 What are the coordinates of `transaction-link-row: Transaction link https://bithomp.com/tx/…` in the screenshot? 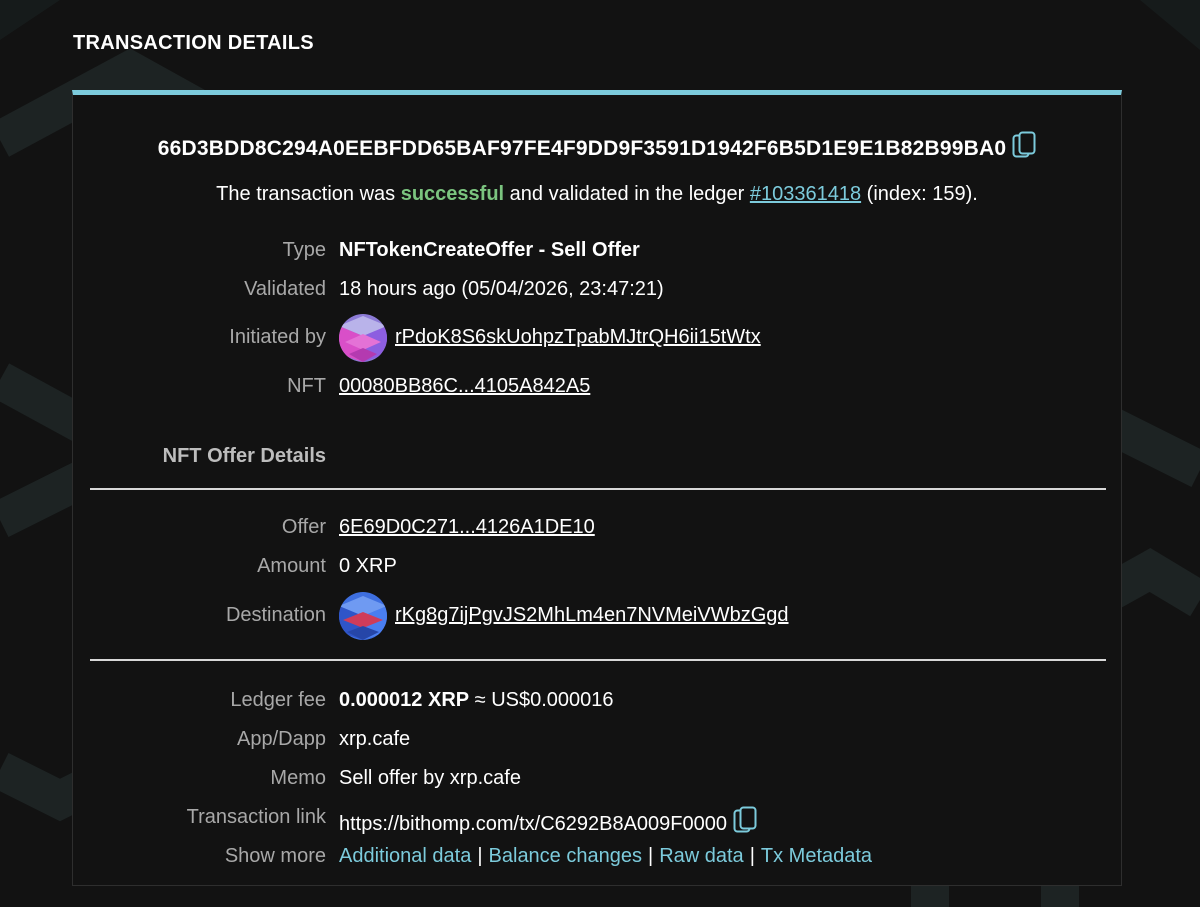 It's located at (597, 821).